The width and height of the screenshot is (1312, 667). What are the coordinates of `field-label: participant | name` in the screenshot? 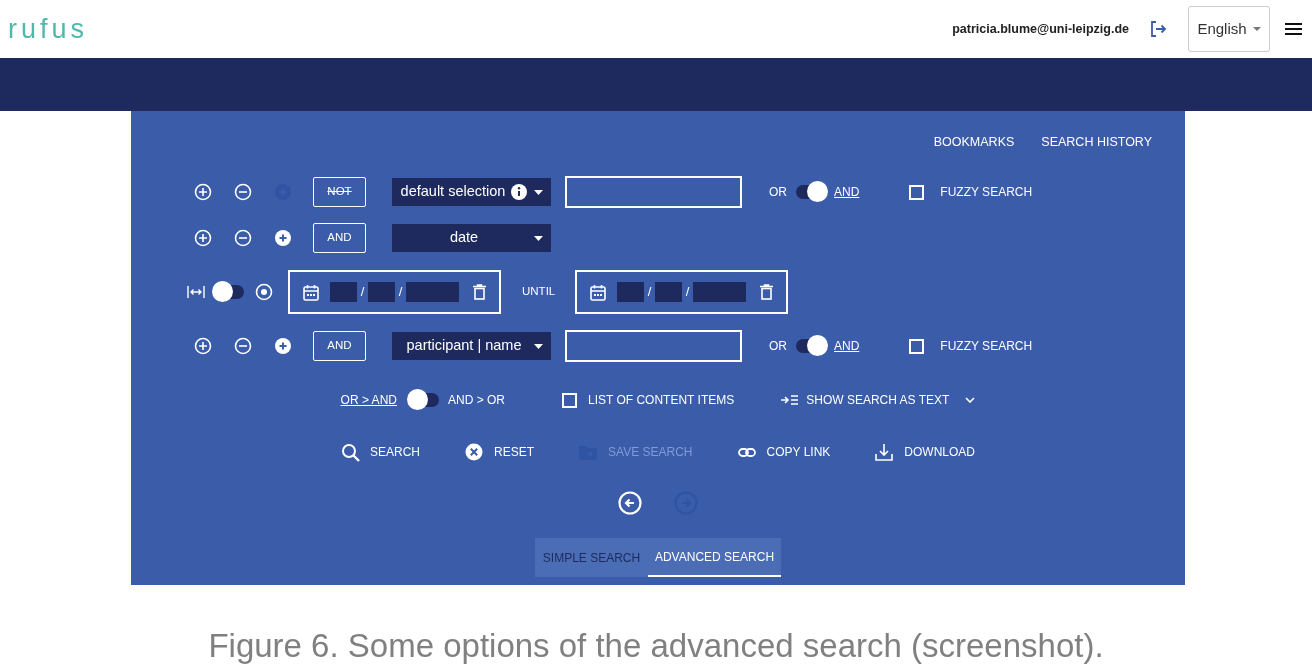 It's located at (464, 346).